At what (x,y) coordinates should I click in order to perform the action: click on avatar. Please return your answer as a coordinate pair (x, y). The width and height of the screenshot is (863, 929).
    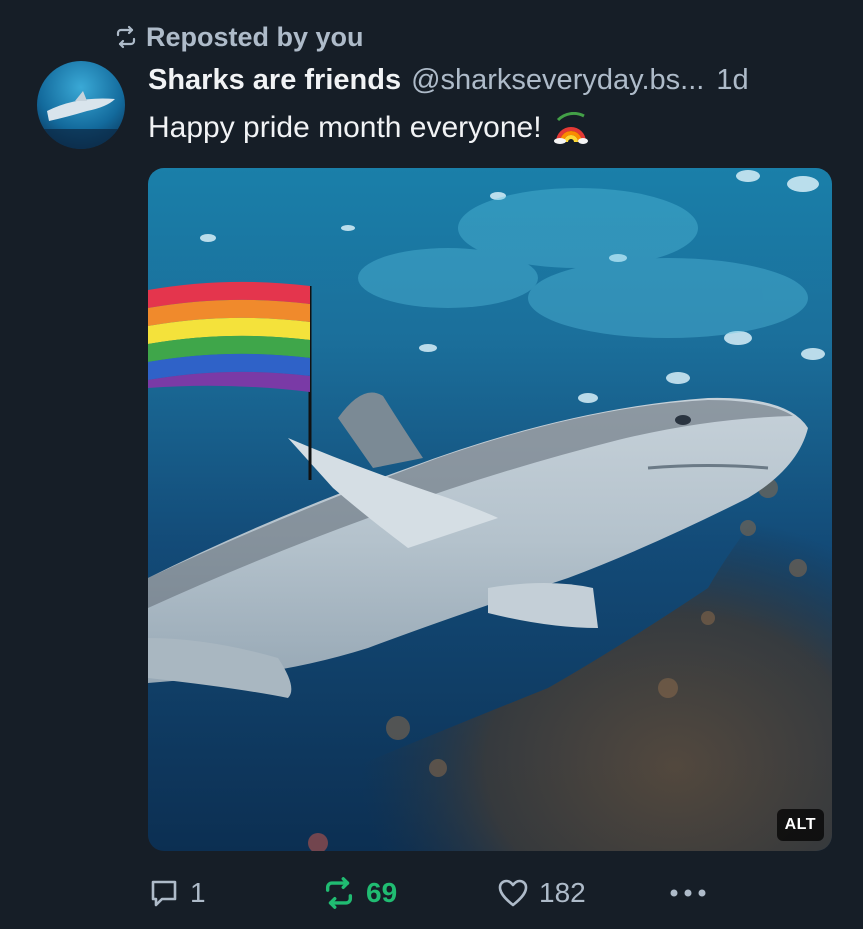
    Looking at the image, I should click on (81, 105).